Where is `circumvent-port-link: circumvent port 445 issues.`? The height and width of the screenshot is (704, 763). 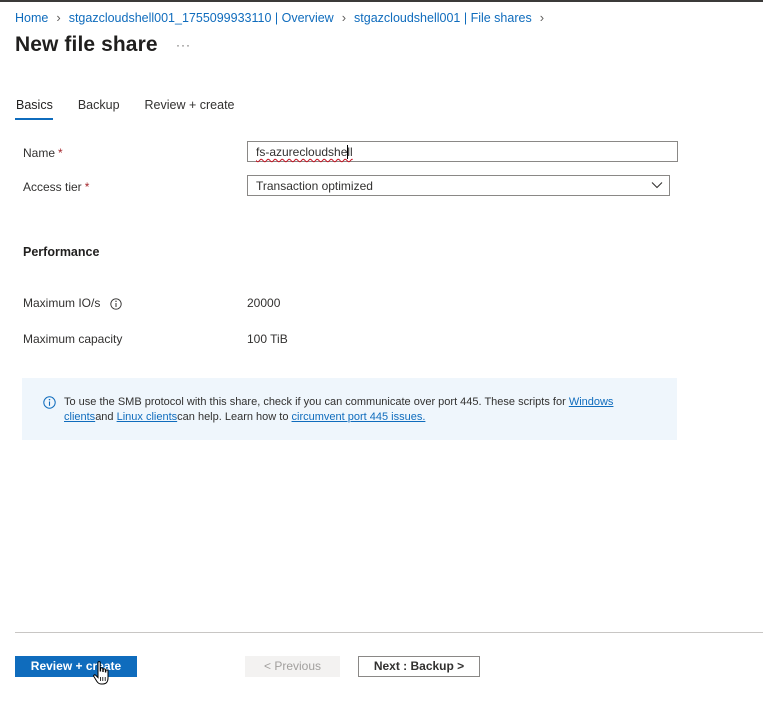
circumvent-port-link: circumvent port 445 issues. is located at coordinates (359, 417).